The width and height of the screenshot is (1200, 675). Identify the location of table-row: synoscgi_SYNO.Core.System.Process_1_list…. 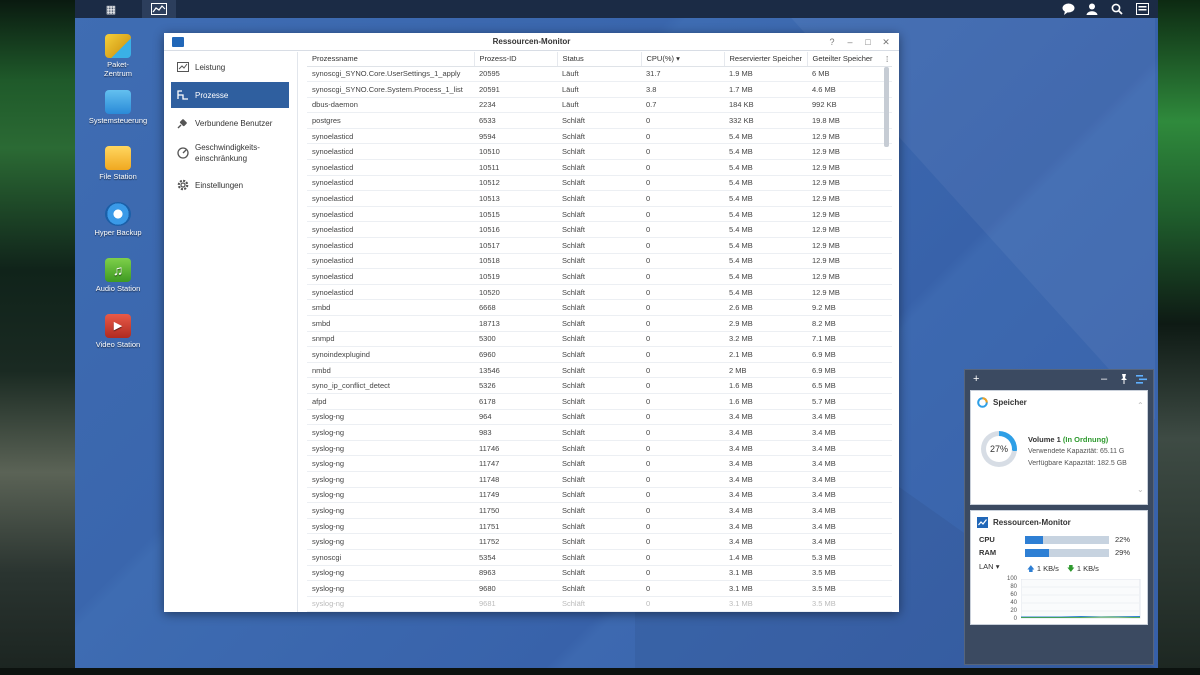
(599, 89).